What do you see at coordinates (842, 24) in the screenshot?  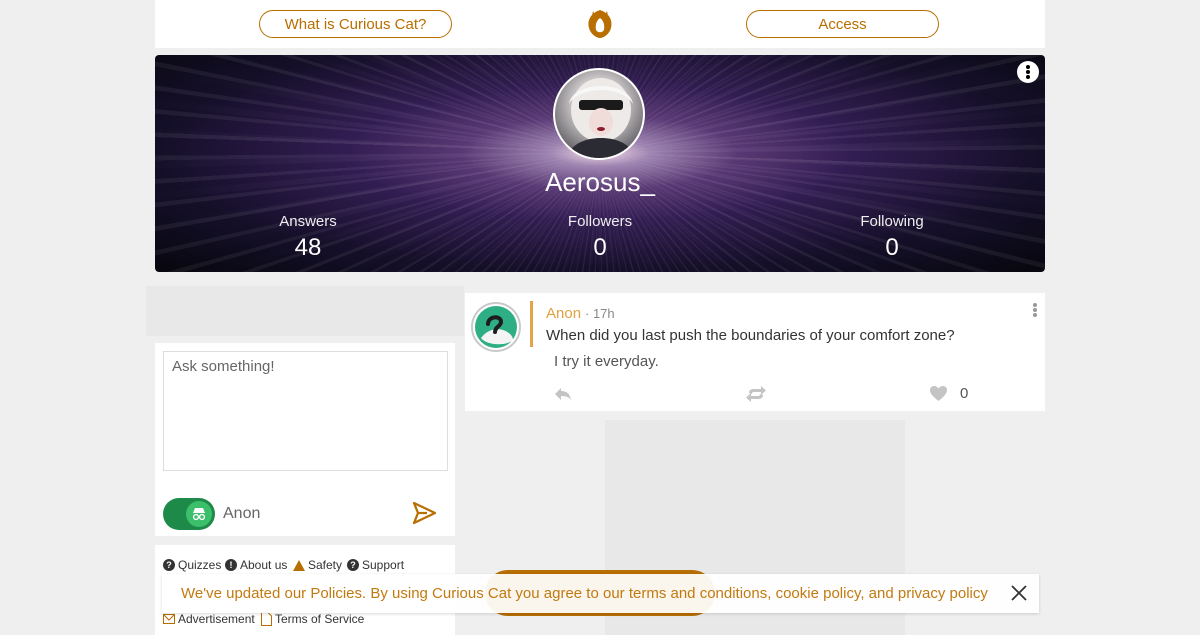 I see `access-button: Access` at bounding box center [842, 24].